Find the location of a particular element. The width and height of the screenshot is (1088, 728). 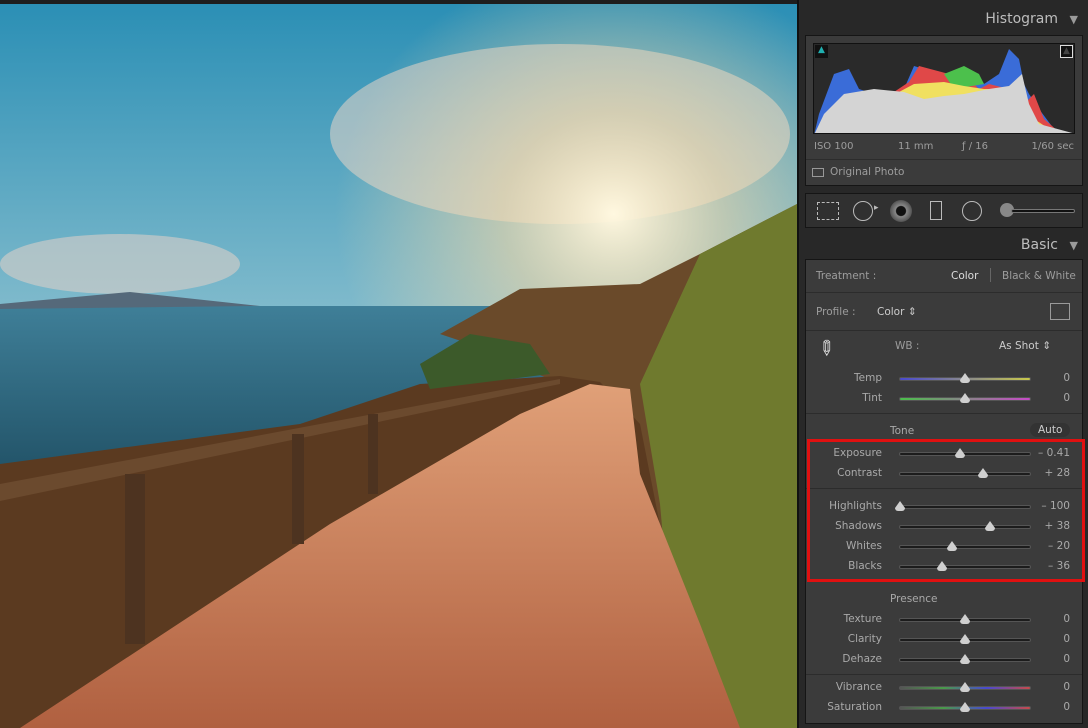

brush-slider is located at coordinates (1043, 211).